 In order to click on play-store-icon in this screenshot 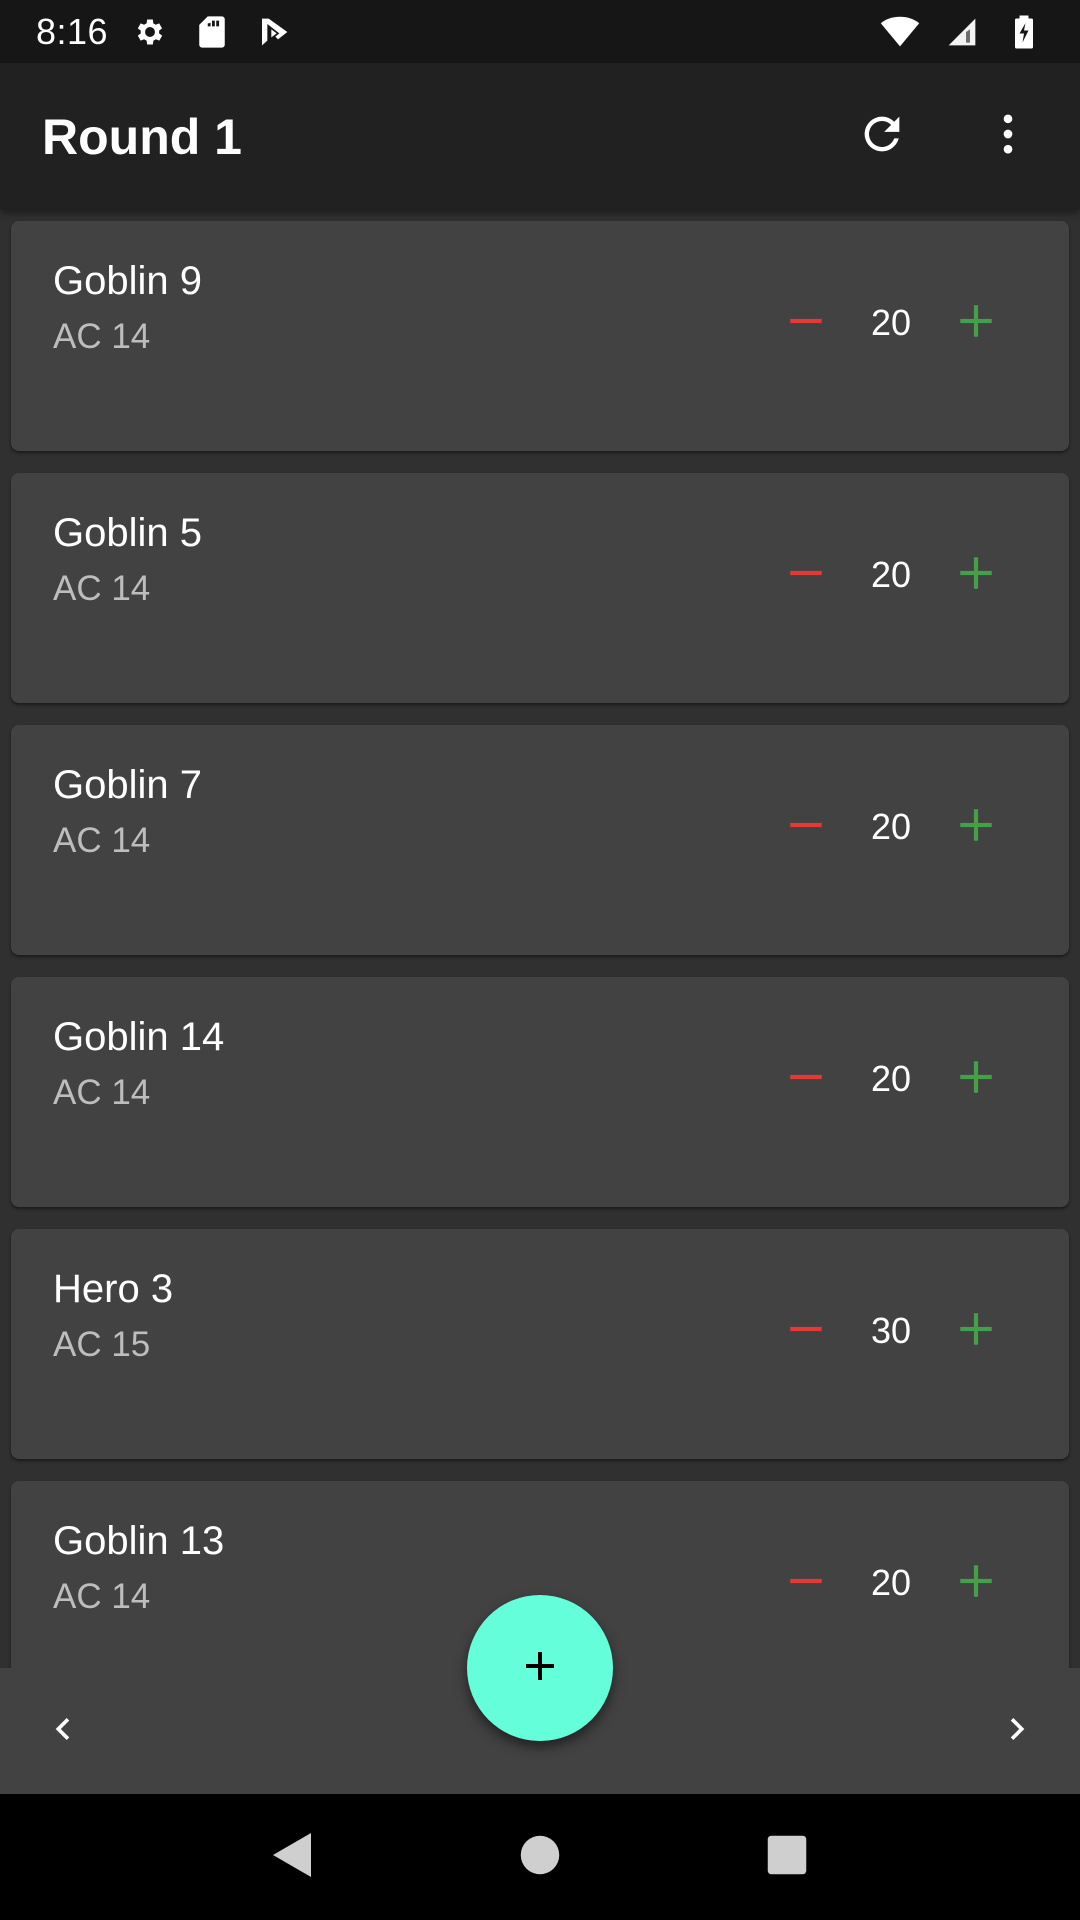, I will do `click(274, 32)`.